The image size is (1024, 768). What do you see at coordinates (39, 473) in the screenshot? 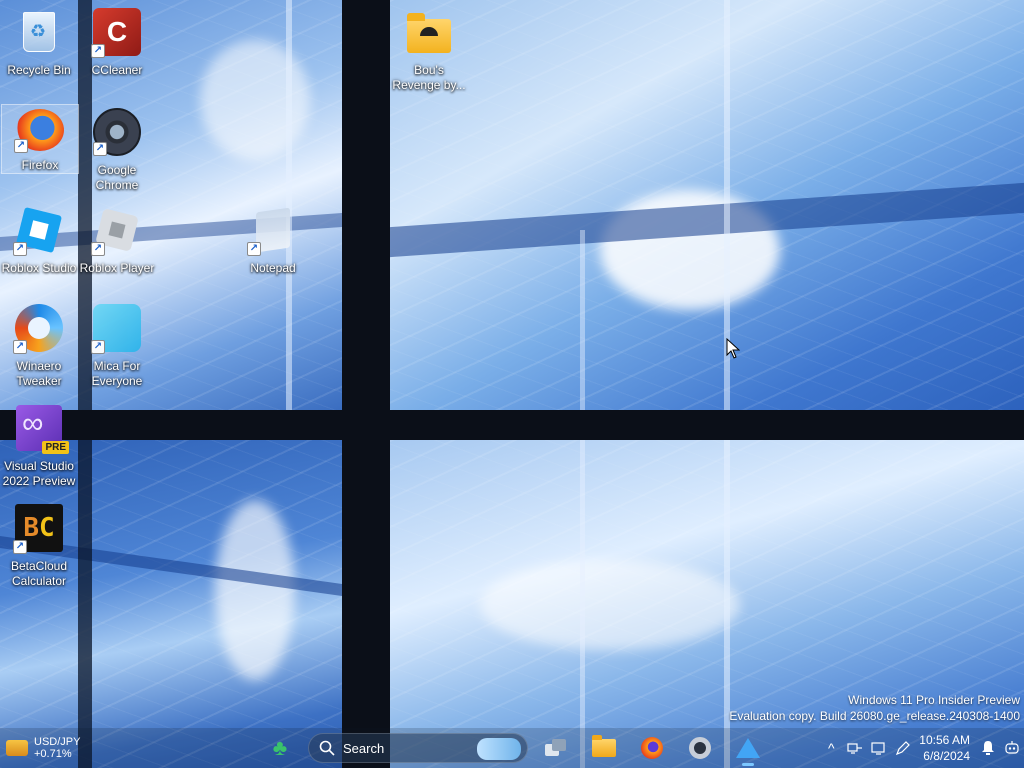
I see `desktop-icon-label: Visual Studio 2022 Preview` at bounding box center [39, 473].